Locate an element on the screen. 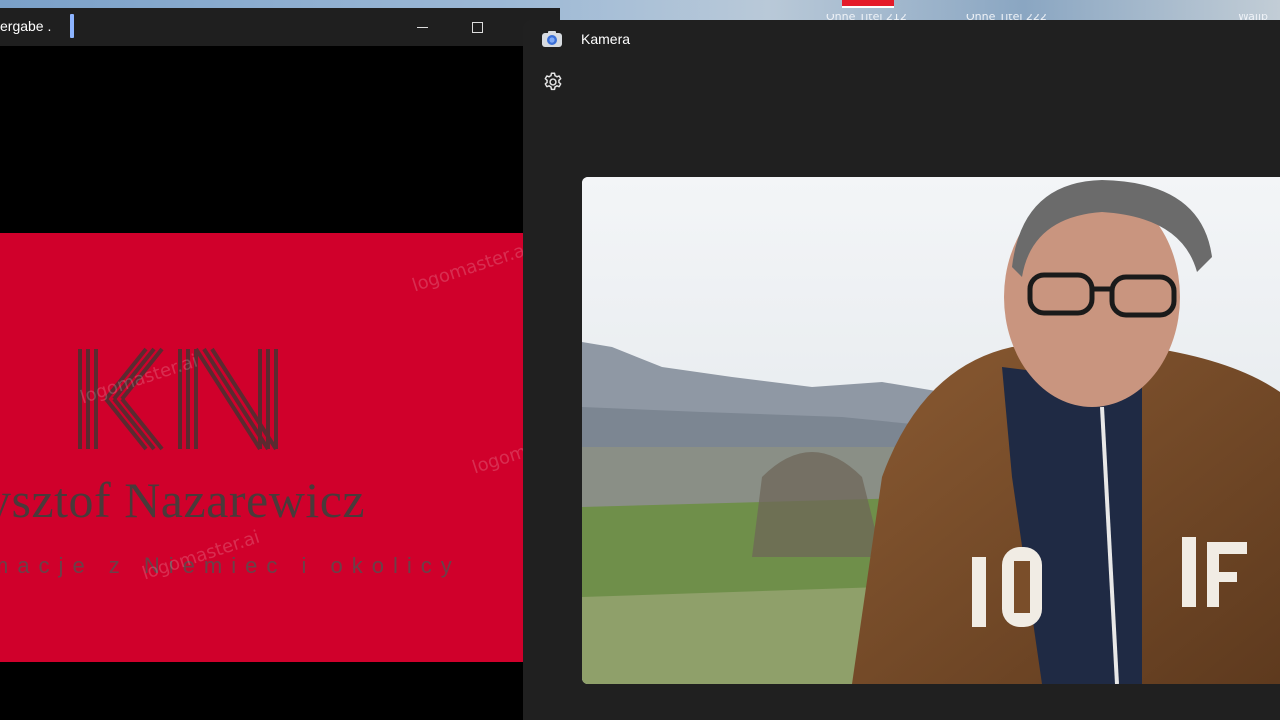  camera-titlebar: Kamera is located at coordinates (901, 40).